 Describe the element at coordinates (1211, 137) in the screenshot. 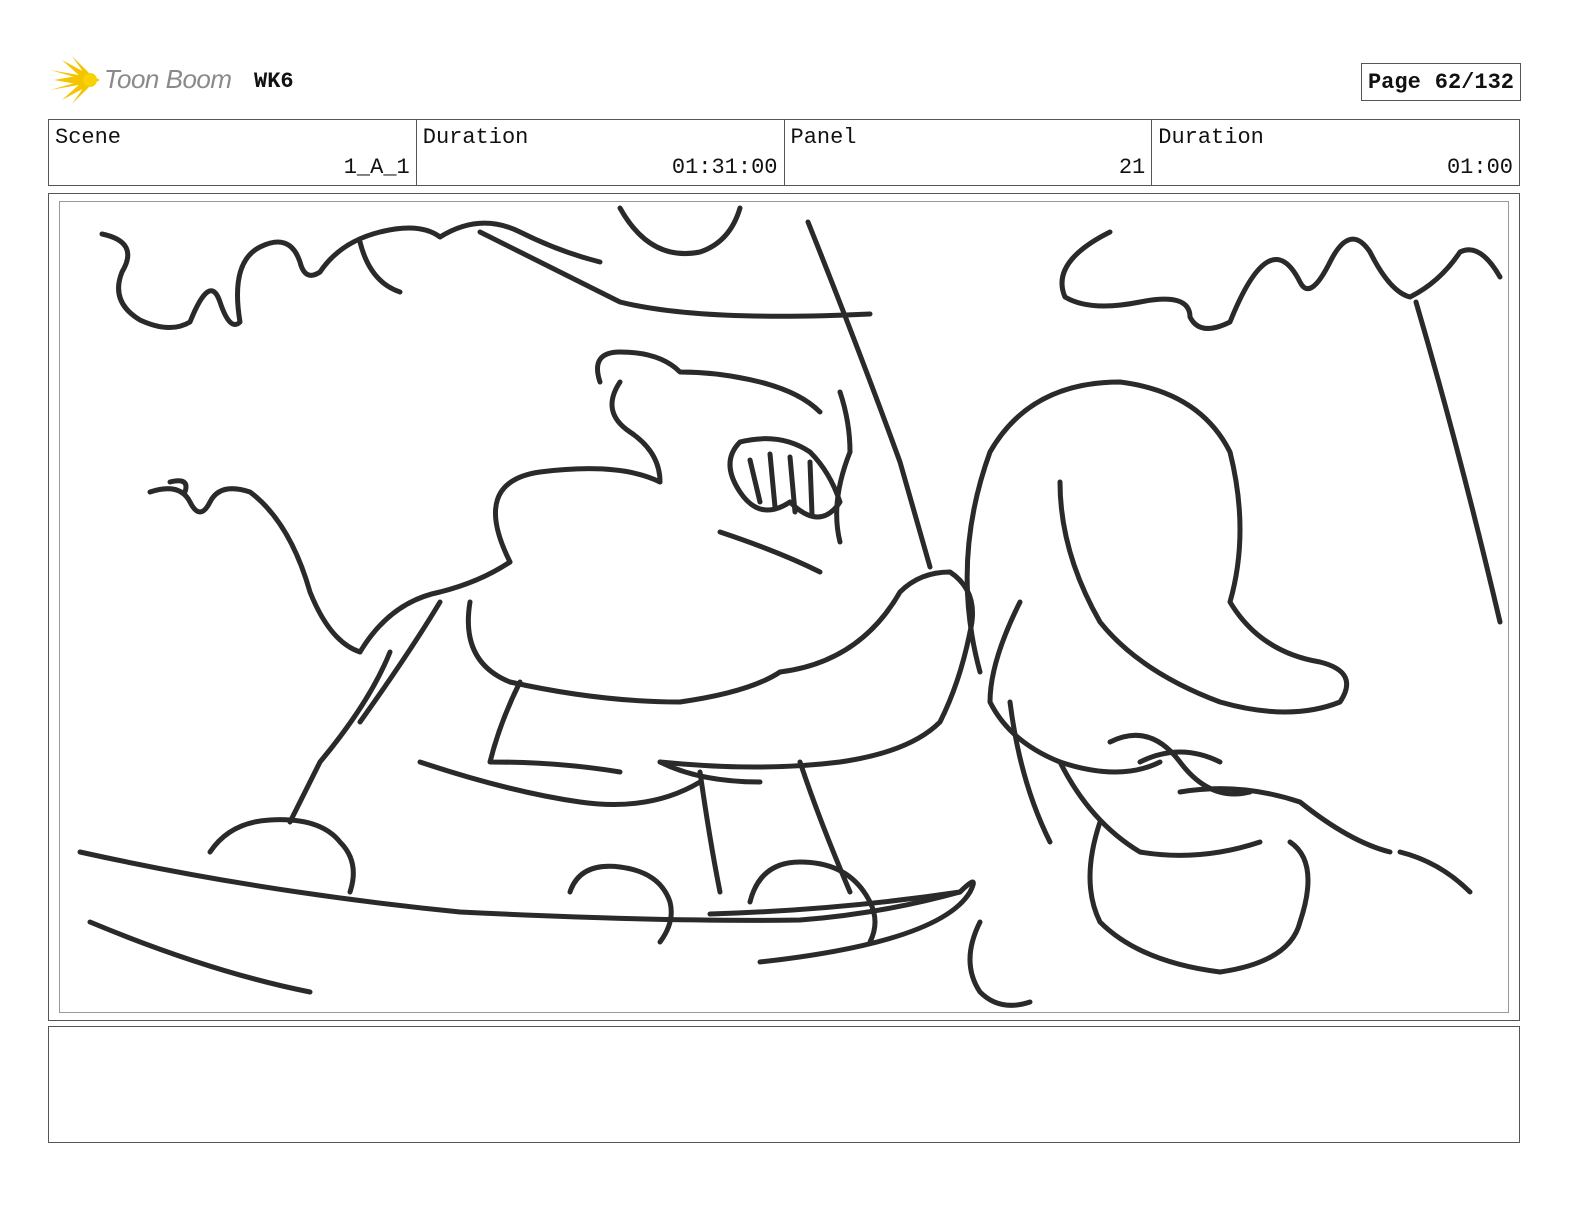

I see `panel-duration-label: Duration` at that location.